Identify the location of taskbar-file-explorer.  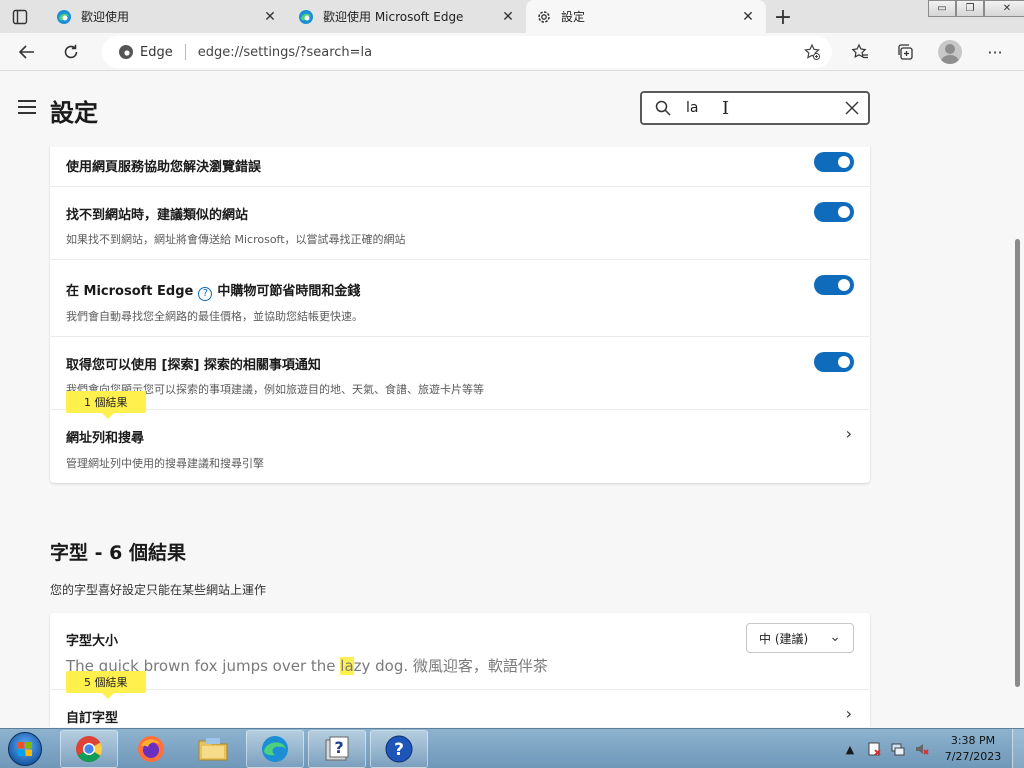
(213, 749).